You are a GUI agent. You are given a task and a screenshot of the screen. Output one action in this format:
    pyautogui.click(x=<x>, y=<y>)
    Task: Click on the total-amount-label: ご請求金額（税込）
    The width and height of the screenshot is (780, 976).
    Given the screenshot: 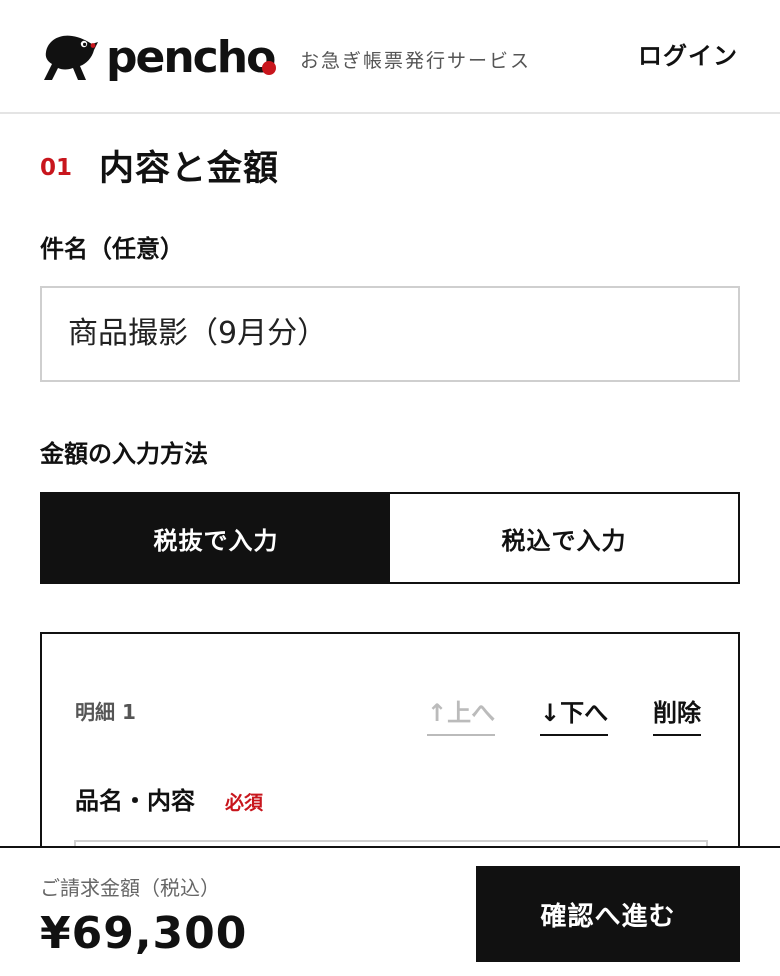 What is the action you would take?
    pyautogui.click(x=130, y=888)
    